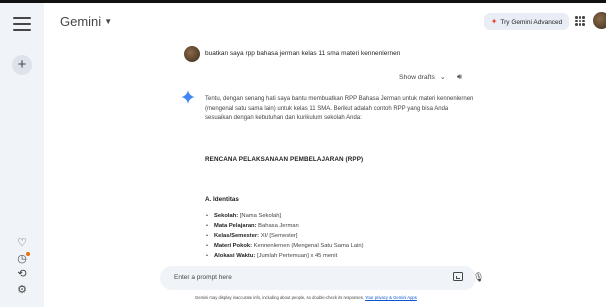 Image resolution: width=606 pixels, height=307 pixels. I want to click on item-label: Sekolah:, so click(226, 216).